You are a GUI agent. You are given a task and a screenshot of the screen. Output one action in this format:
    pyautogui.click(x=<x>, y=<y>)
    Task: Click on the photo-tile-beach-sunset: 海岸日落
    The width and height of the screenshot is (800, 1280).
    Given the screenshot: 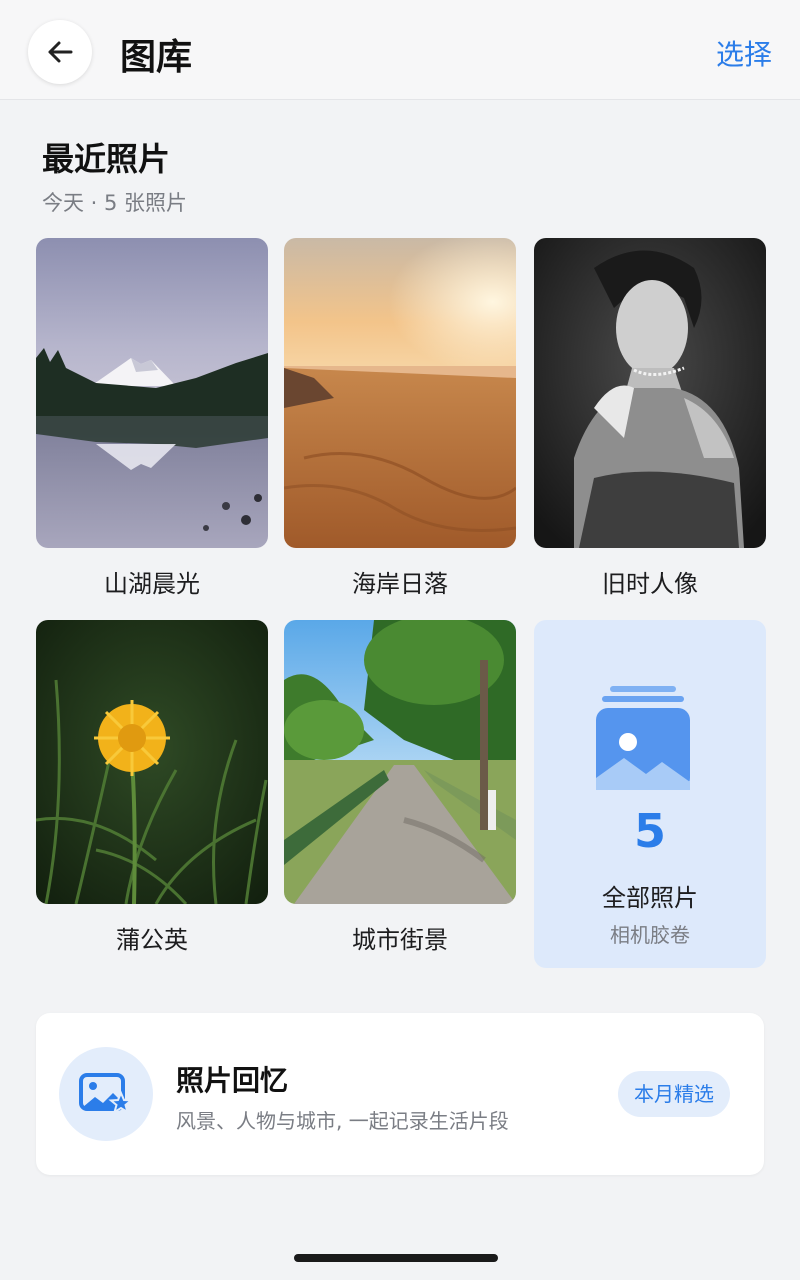 What is the action you would take?
    pyautogui.click(x=400, y=418)
    